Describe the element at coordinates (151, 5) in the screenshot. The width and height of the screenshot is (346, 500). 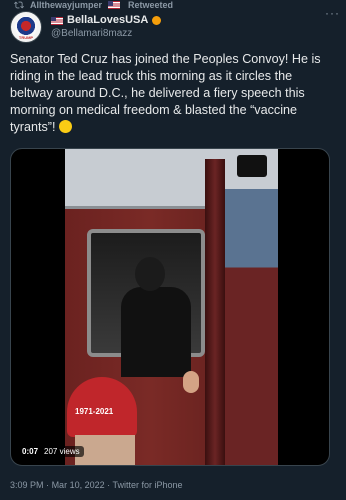
I see `retweeted-label: Retweeted` at that location.